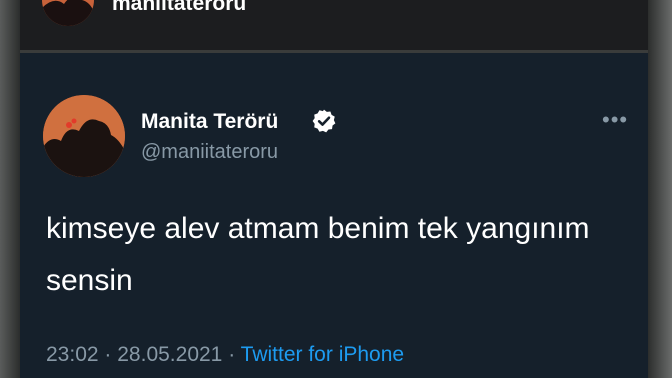 The width and height of the screenshot is (672, 378). Describe the element at coordinates (209, 122) in the screenshot. I see `display-name: Manita Terörü` at that location.